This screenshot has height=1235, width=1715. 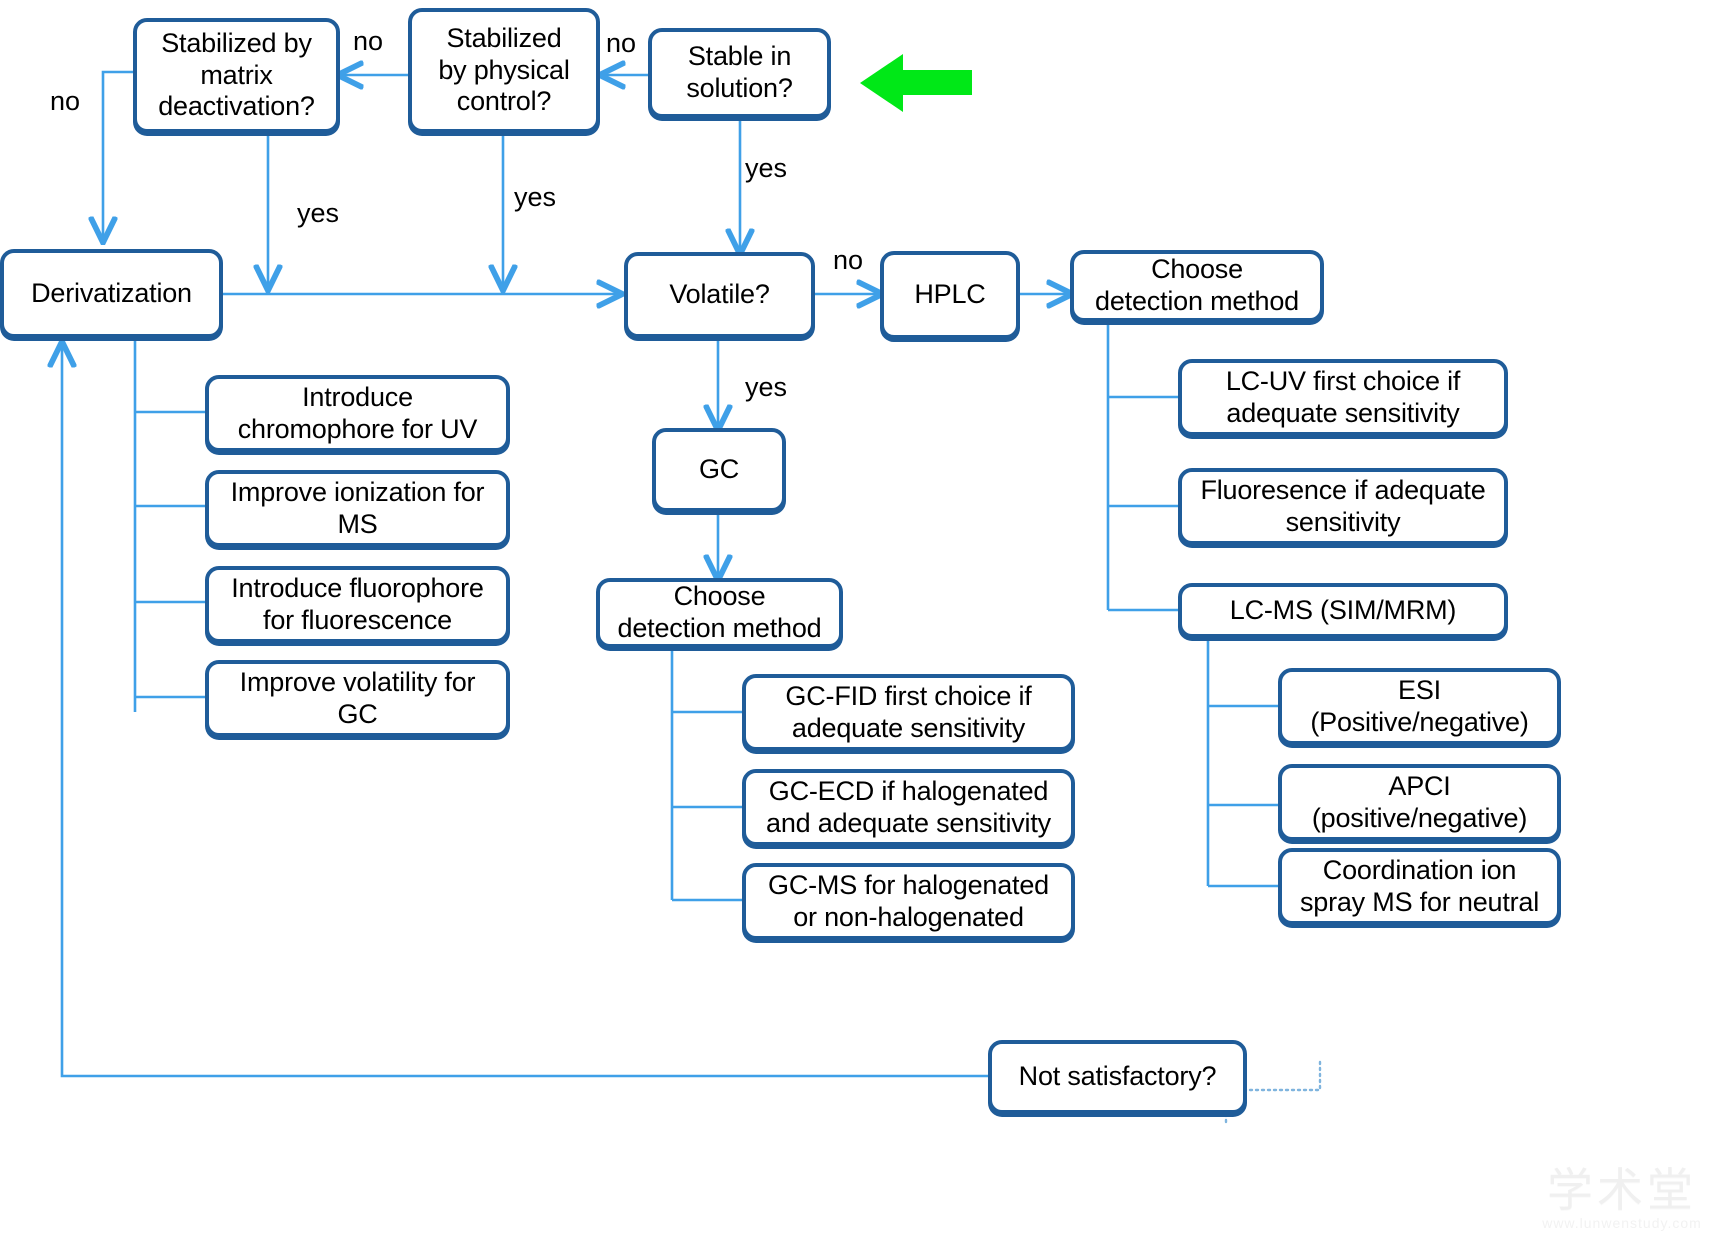 What do you see at coordinates (739, 88) in the screenshot?
I see `node-line: solution?` at bounding box center [739, 88].